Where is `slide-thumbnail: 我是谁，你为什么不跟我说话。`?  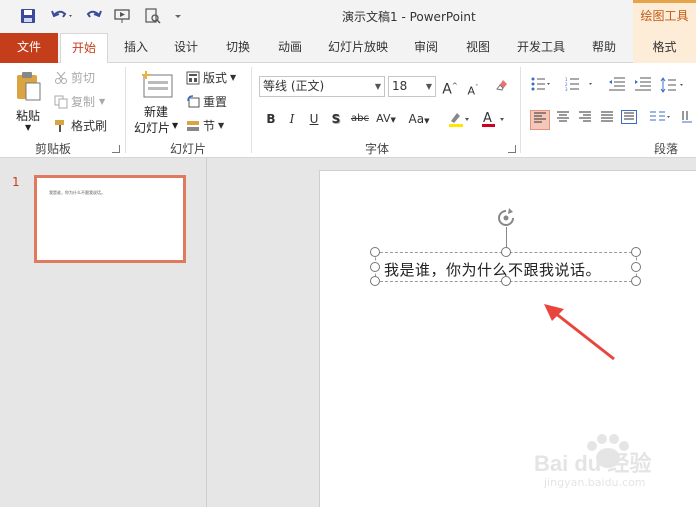
slide-thumbnail: 我是谁，你为什么不跟我说话。 is located at coordinates (110, 219).